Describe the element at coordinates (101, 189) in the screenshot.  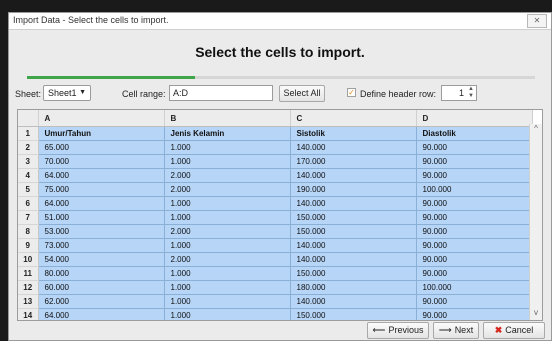
I see `table-cell: 75.000` at that location.